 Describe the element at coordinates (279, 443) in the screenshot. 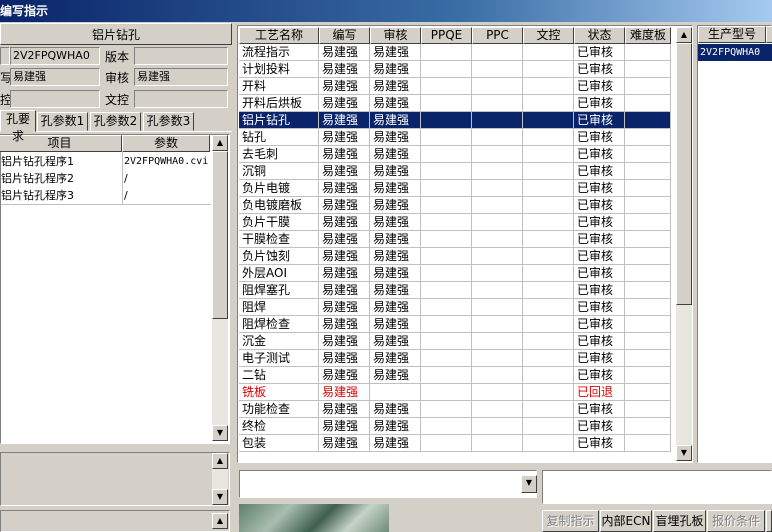

I see `cell-process-name: 包装` at that location.